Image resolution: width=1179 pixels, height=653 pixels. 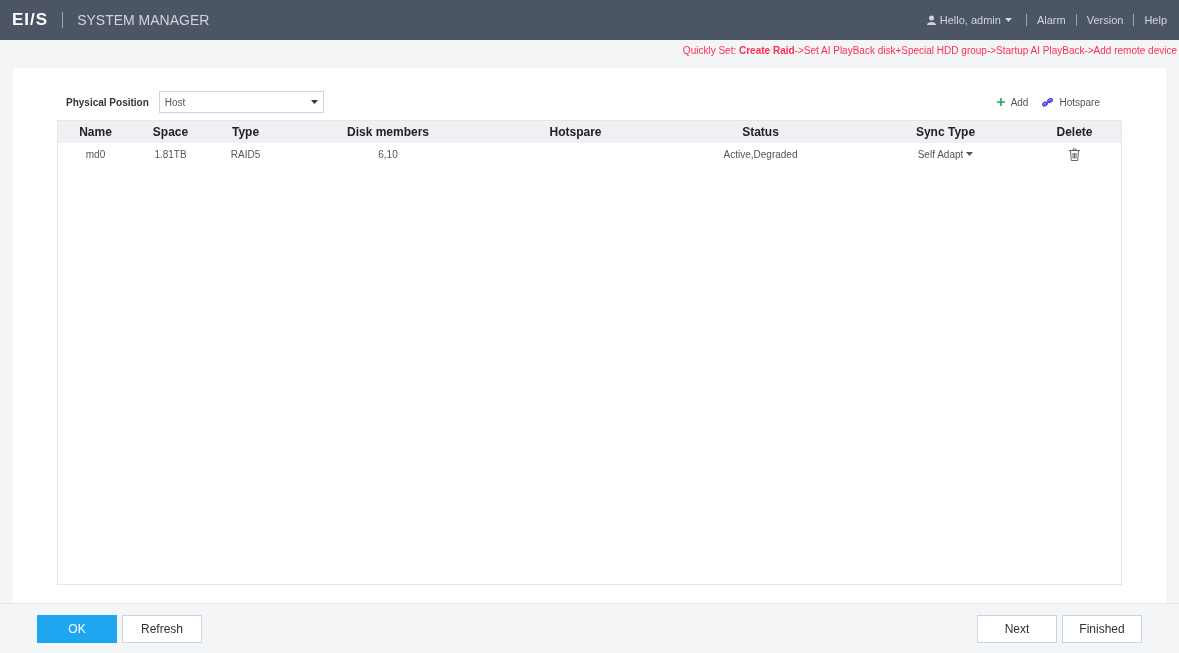 What do you see at coordinates (1017, 628) in the screenshot?
I see `footer-button: Next` at bounding box center [1017, 628].